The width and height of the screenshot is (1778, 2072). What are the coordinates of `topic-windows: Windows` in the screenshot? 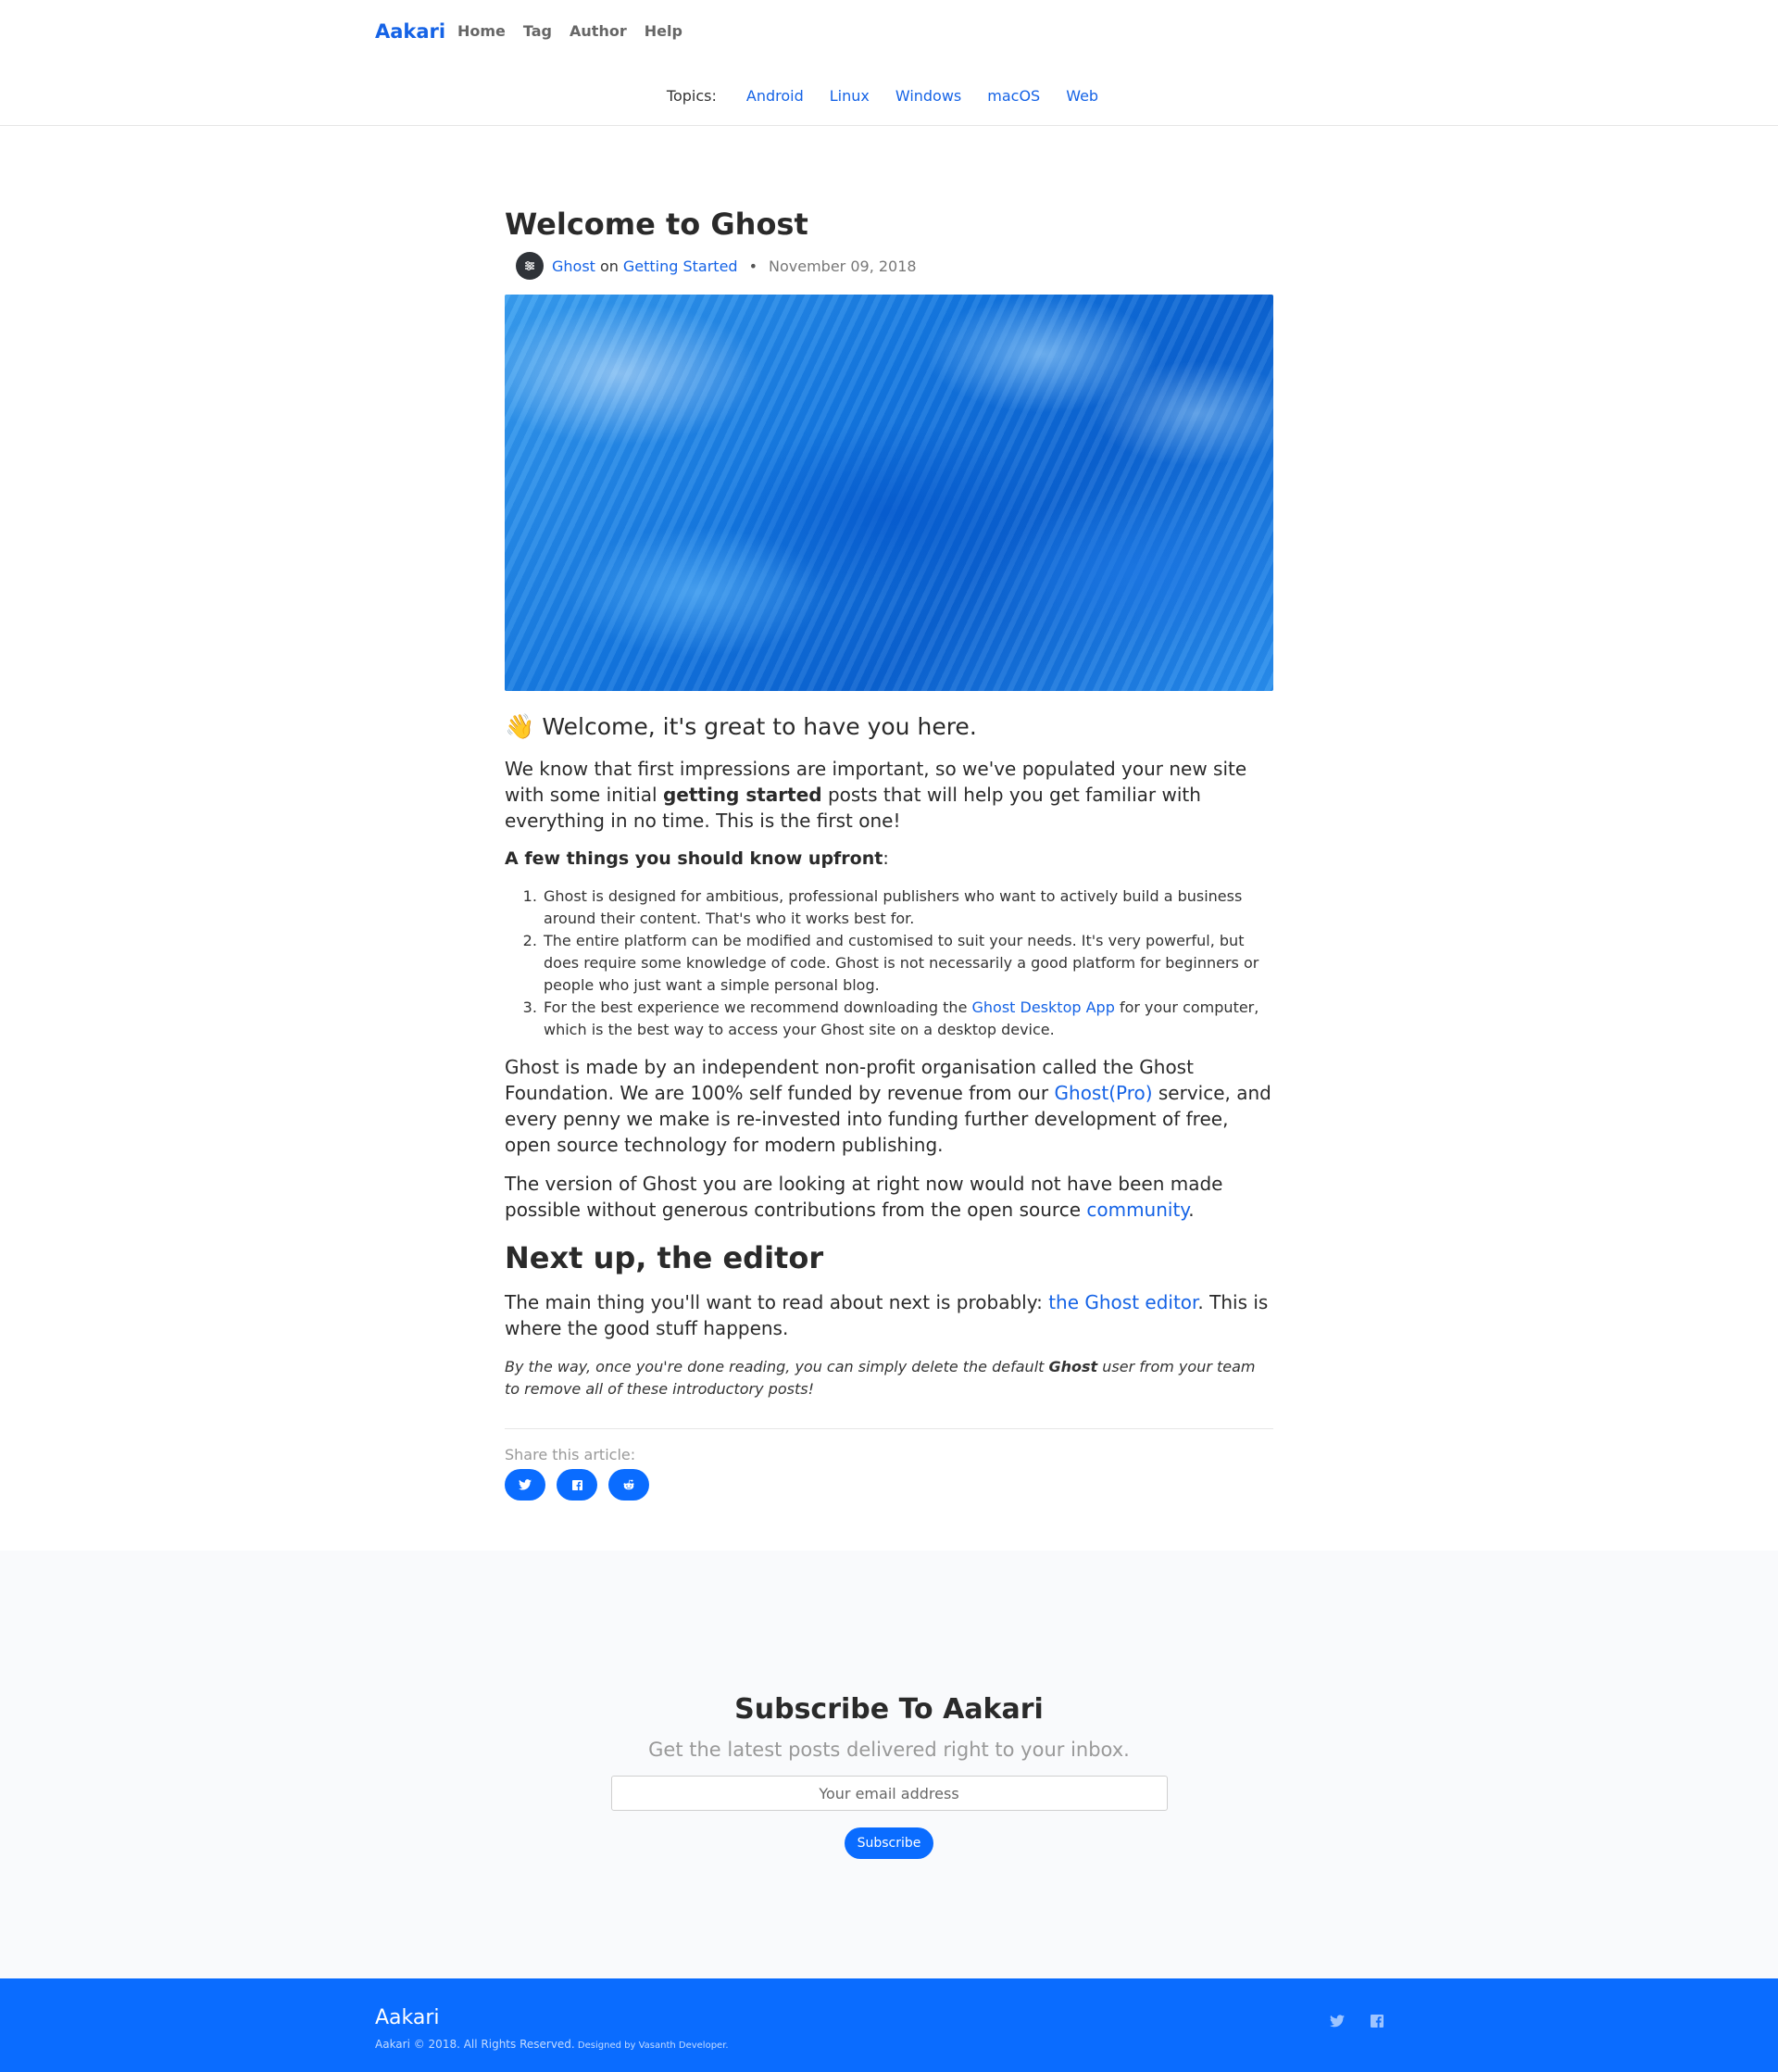 It's located at (928, 96).